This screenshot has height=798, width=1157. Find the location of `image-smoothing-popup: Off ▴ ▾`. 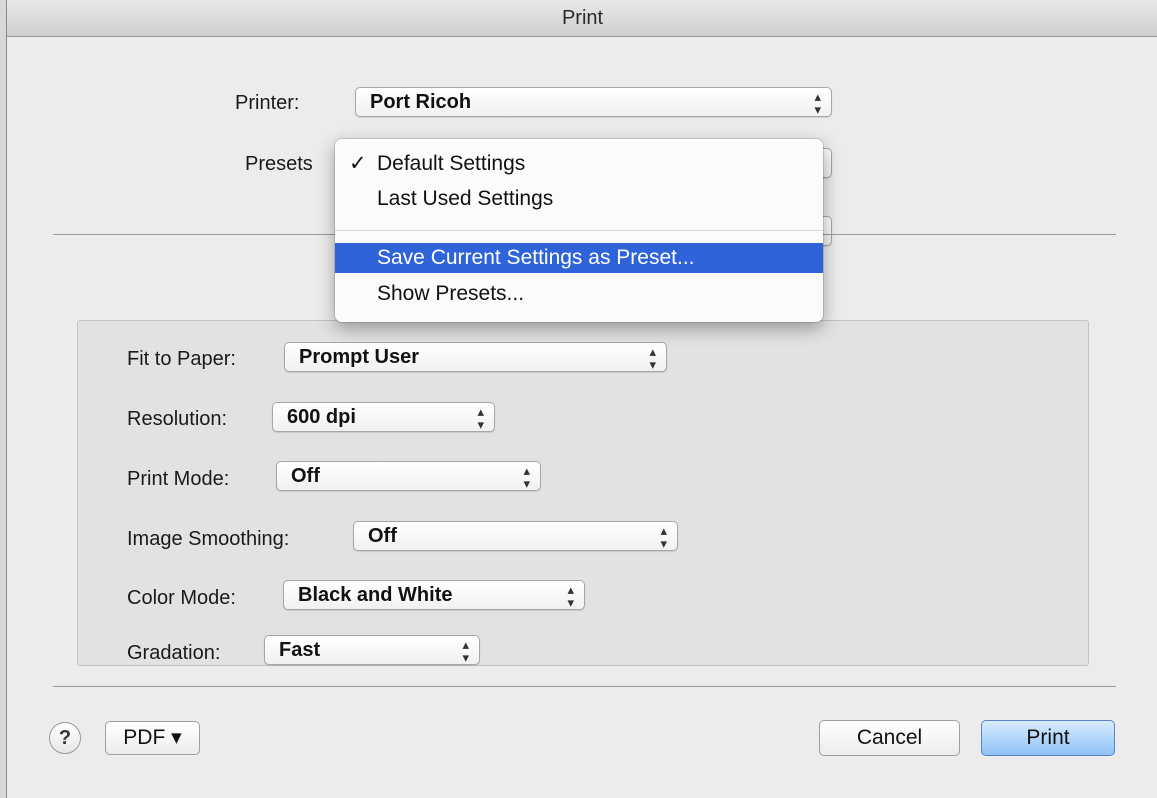

image-smoothing-popup: Off ▴ ▾ is located at coordinates (515, 536).